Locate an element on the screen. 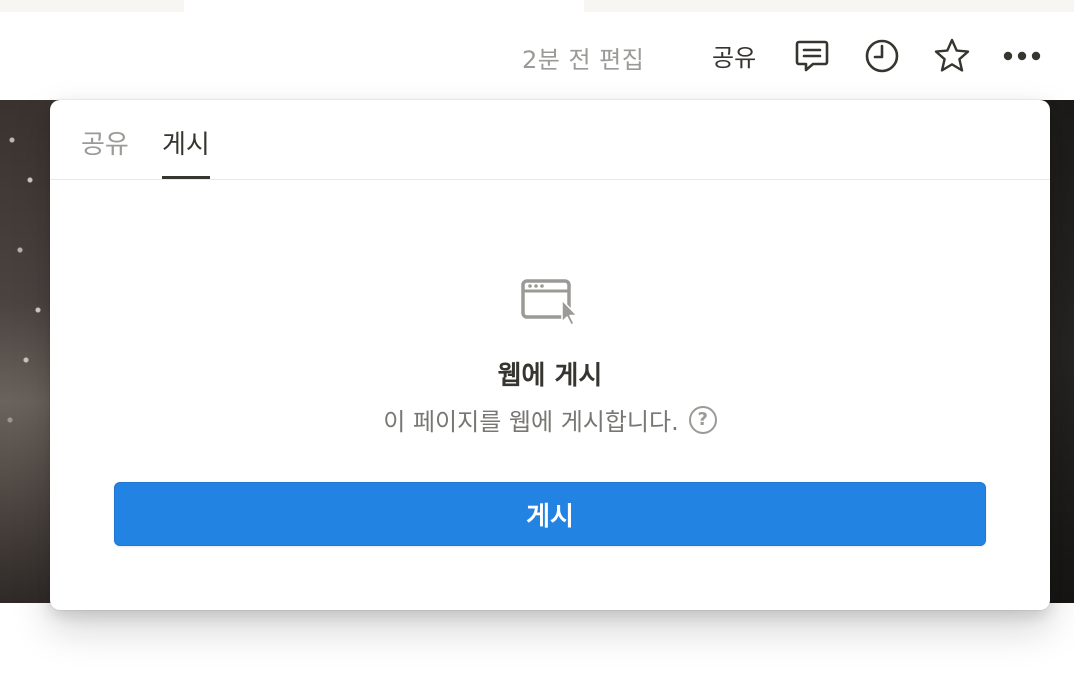 The image size is (1074, 674). tab-strip-right is located at coordinates (829, 6).